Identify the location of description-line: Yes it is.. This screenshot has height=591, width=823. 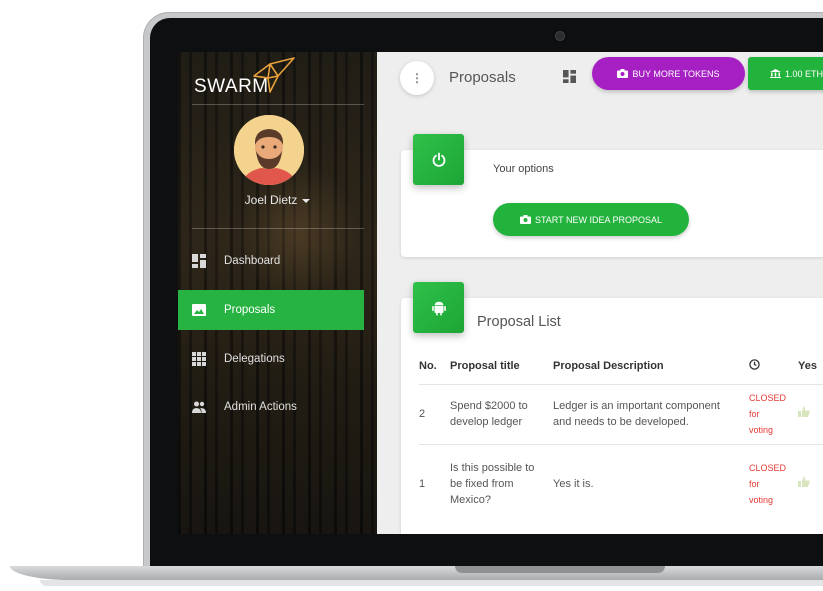
(573, 484).